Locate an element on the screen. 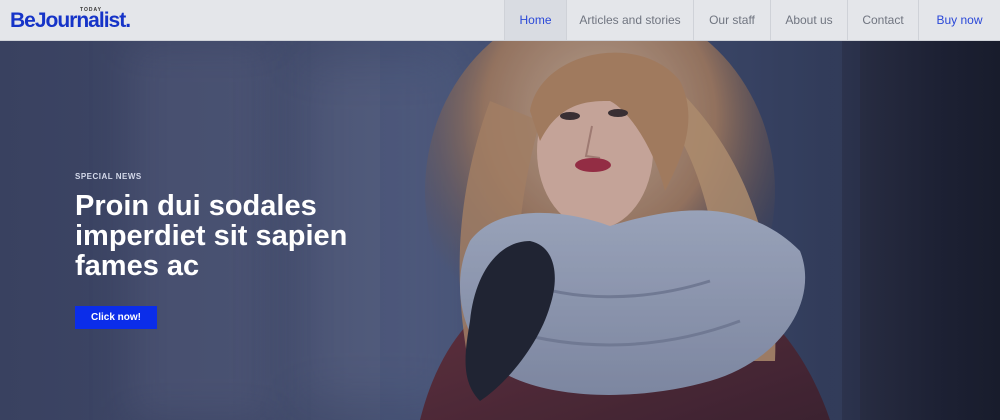 This screenshot has height=420, width=1000. nav-item-staff: Our staff is located at coordinates (731, 20).